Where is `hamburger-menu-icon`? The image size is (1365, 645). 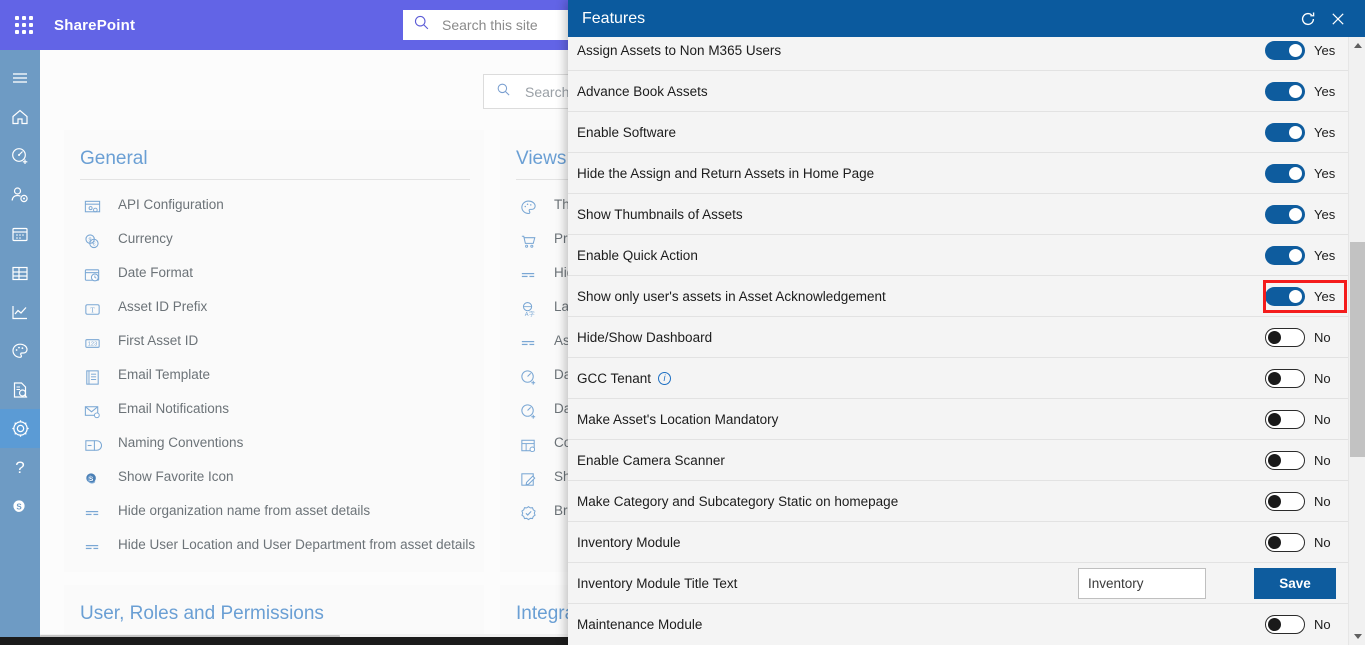
hamburger-menu-icon is located at coordinates (20, 77).